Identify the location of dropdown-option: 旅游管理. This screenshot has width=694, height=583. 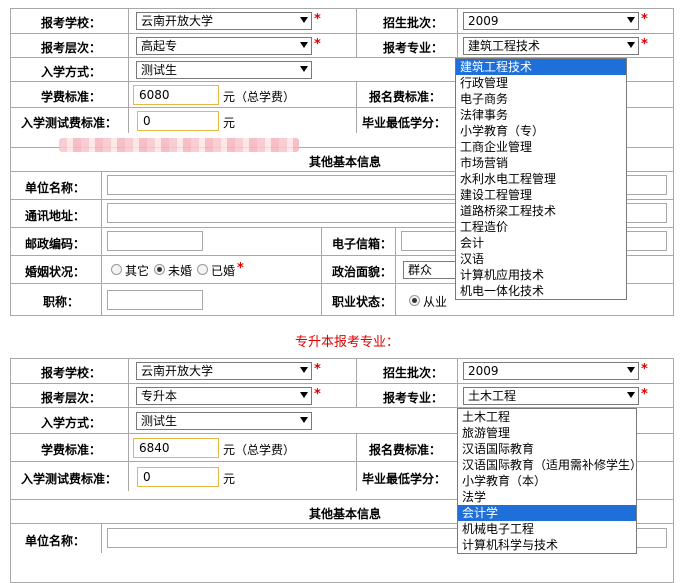
(547, 433).